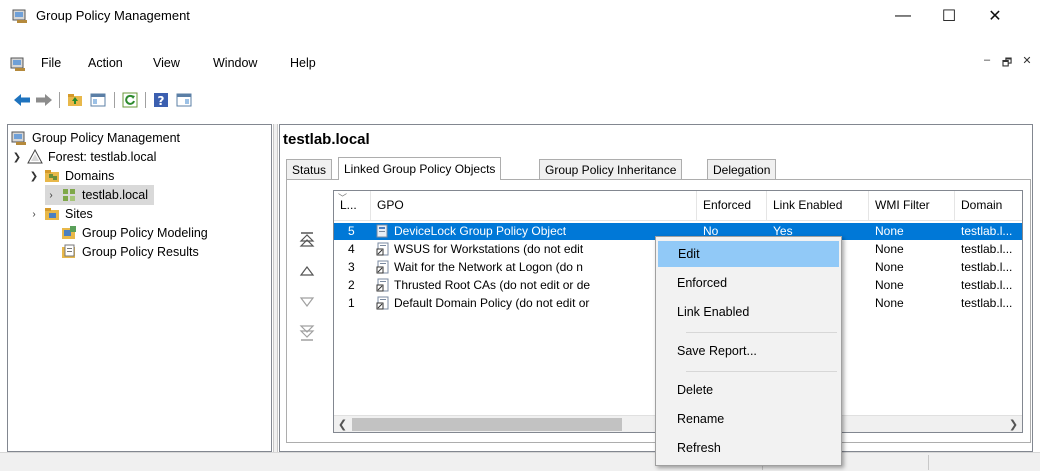 The height and width of the screenshot is (471, 1040). I want to click on context-menu-delete: Delete, so click(748, 390).